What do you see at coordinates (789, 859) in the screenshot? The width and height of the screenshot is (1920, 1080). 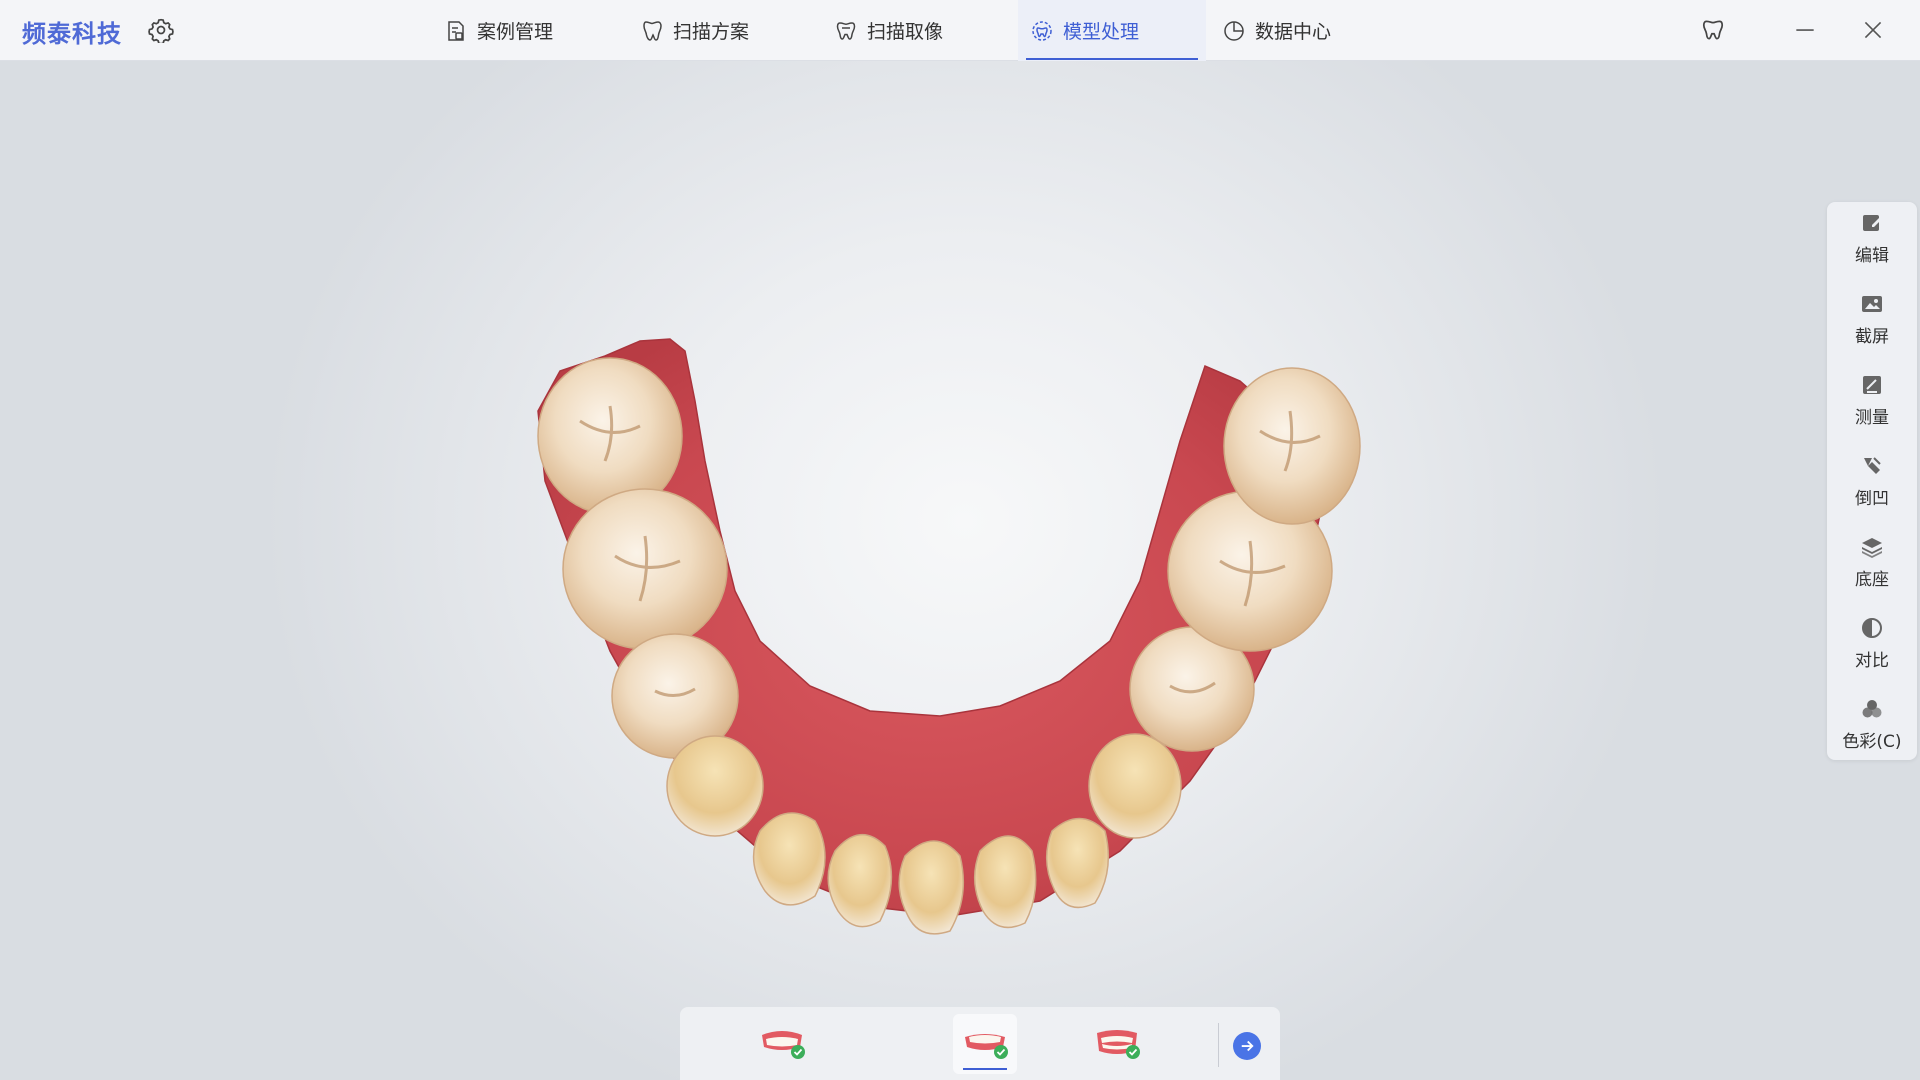 I see `tooth-left-canine` at bounding box center [789, 859].